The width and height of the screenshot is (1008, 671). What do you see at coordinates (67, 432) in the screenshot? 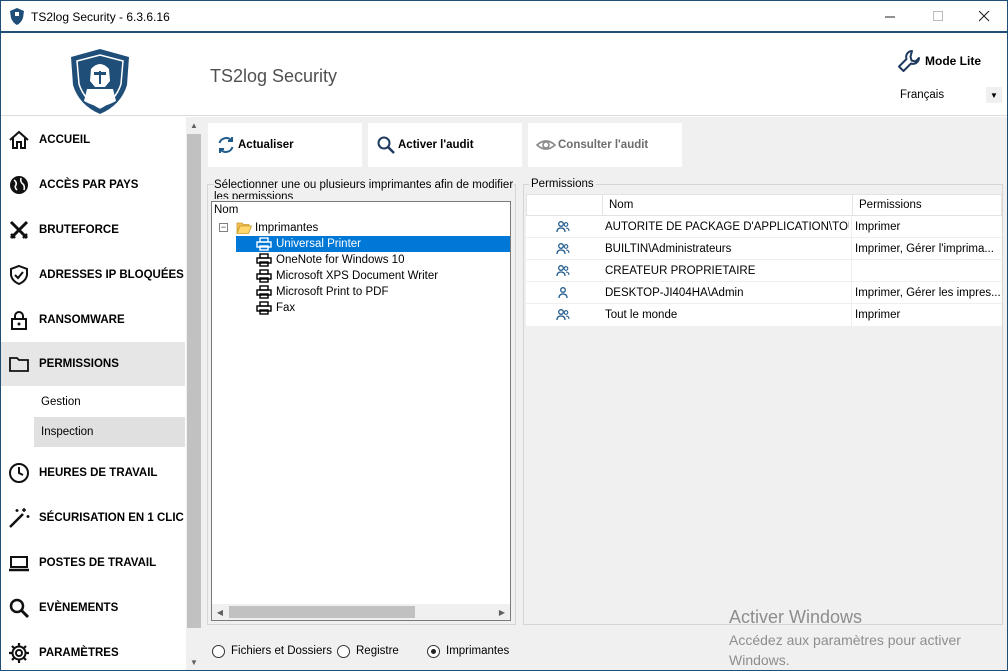
I see `sidebar-subitem-label: Inspection` at bounding box center [67, 432].